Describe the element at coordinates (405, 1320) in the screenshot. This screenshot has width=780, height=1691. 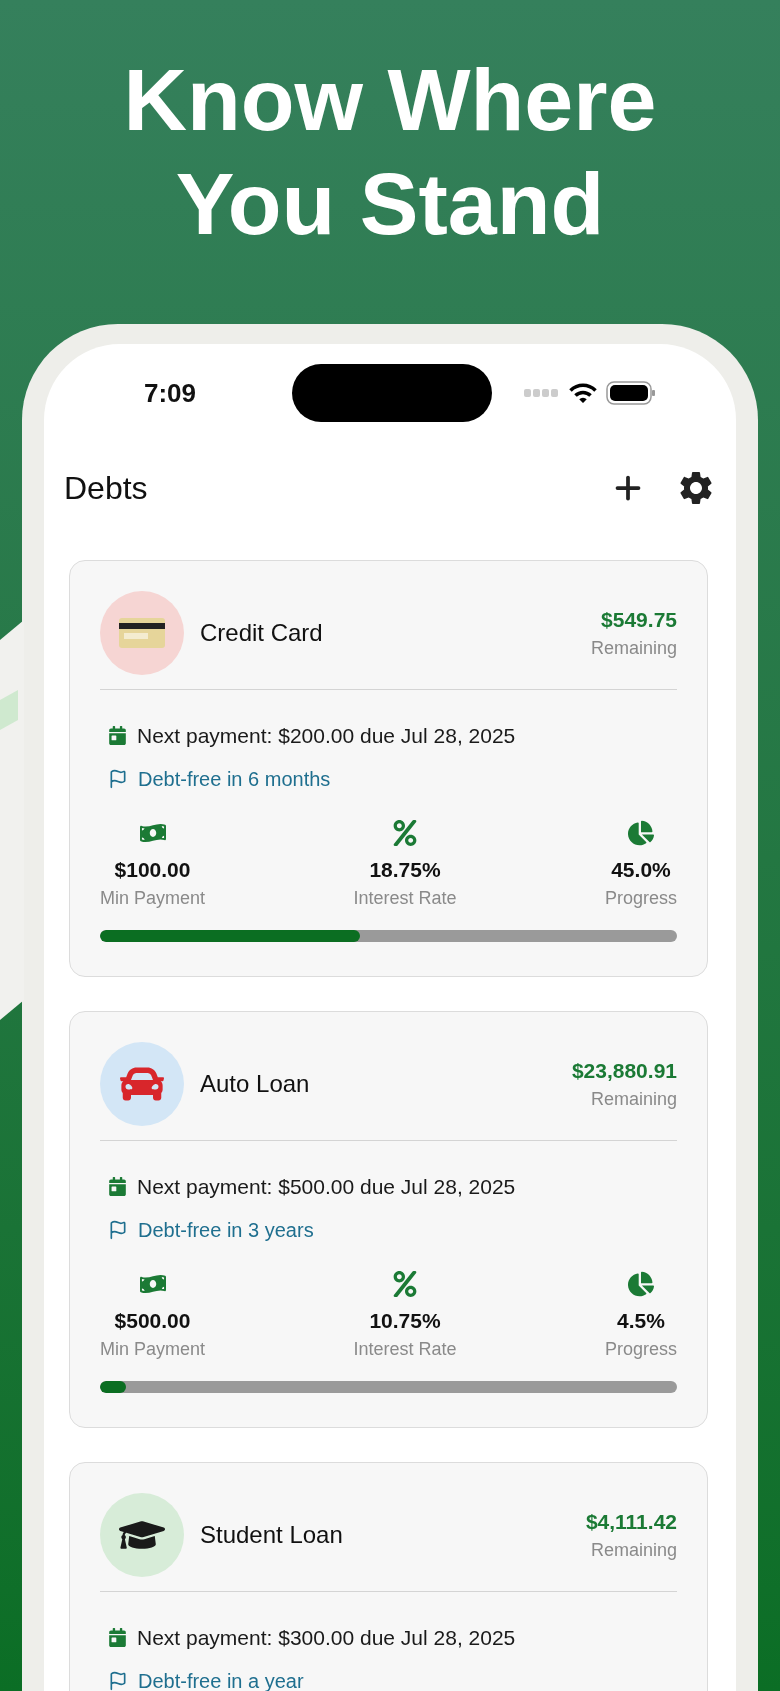
I see `stat-value: 10.75%` at that location.